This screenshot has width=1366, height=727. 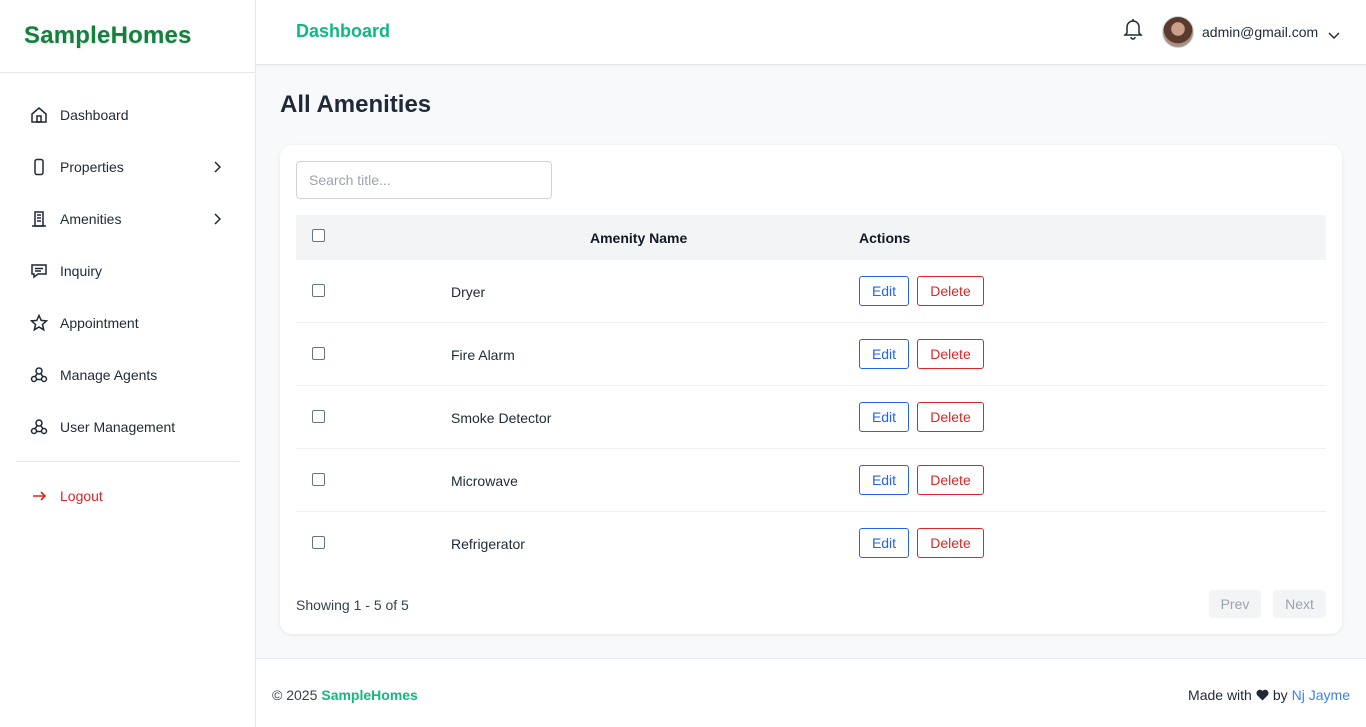 I want to click on sidebar-item-label: Appointment, so click(x=99, y=323).